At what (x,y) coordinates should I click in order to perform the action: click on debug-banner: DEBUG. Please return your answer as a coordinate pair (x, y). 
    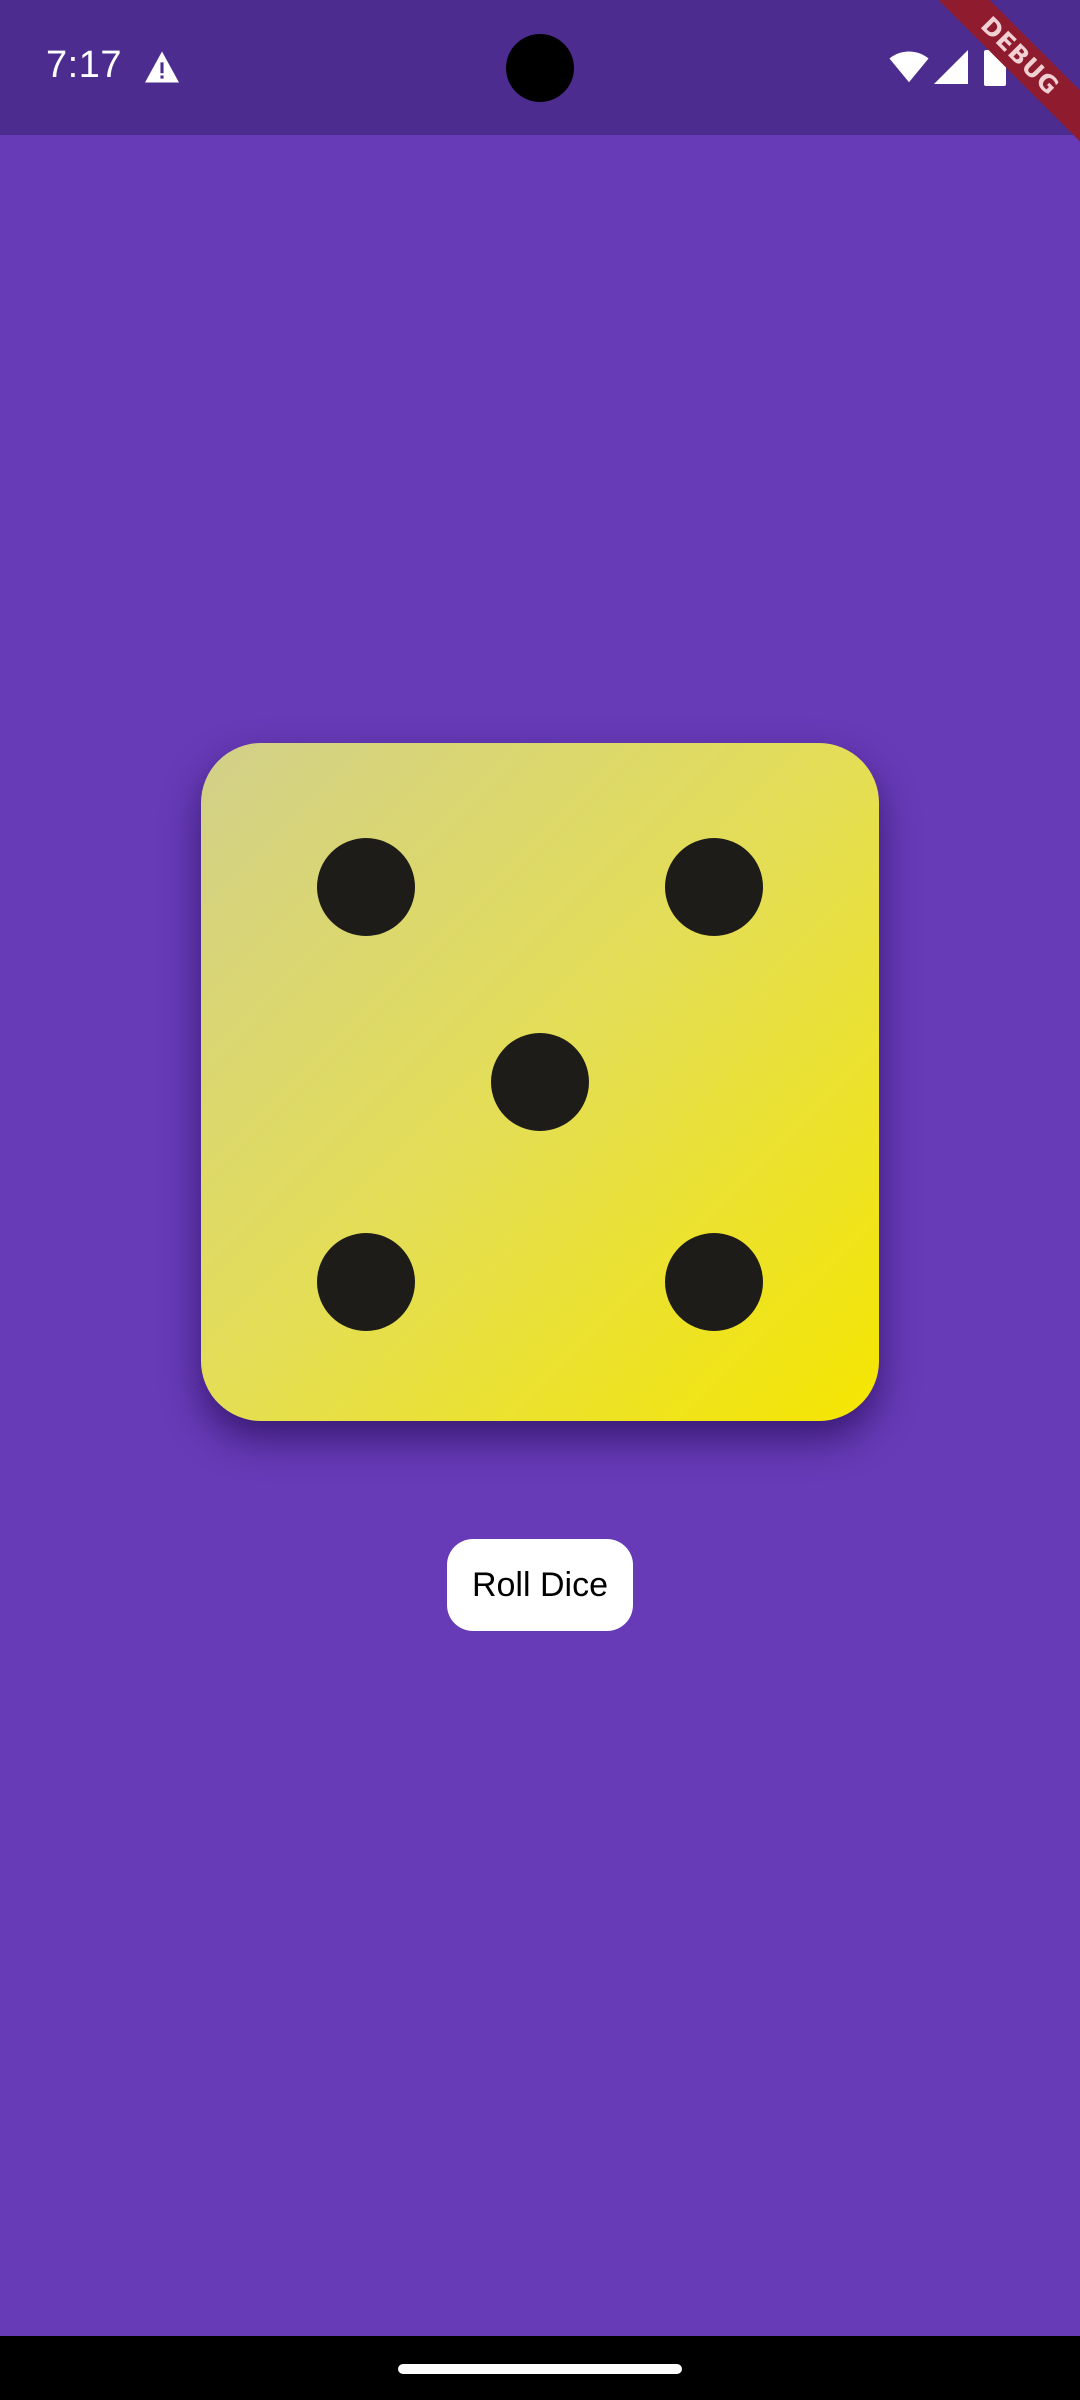
    Looking at the image, I should click on (1000, 80).